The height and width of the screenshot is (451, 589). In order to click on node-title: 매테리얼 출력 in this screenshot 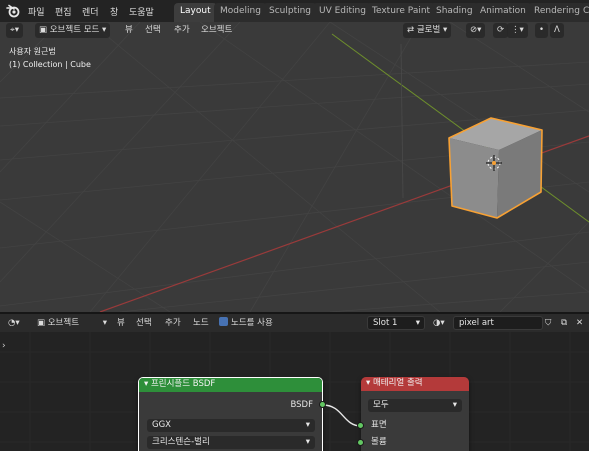, I will do `click(397, 383)`.